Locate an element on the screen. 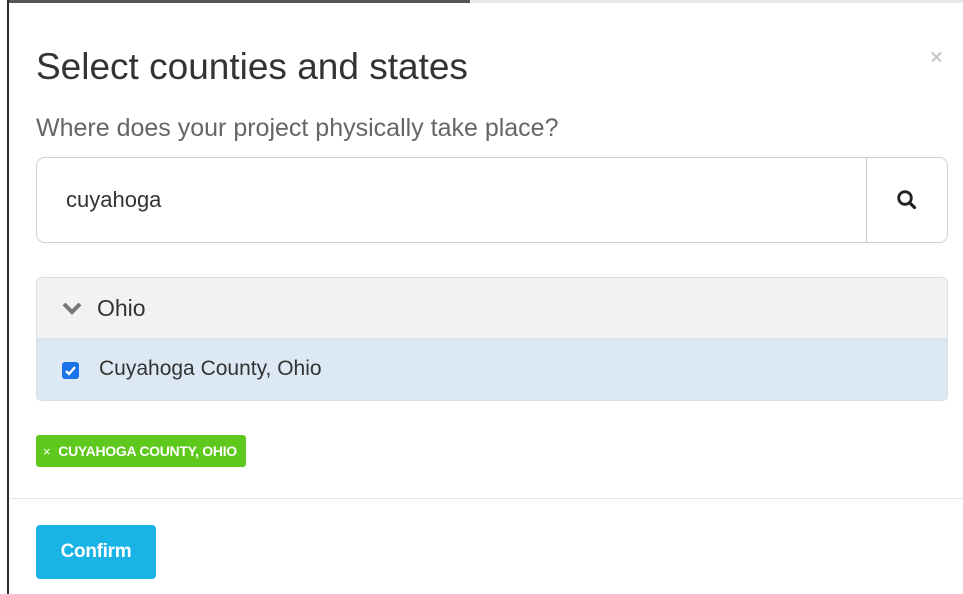 This screenshot has width=963, height=594. group-header-ohio: Ohio is located at coordinates (492, 308).